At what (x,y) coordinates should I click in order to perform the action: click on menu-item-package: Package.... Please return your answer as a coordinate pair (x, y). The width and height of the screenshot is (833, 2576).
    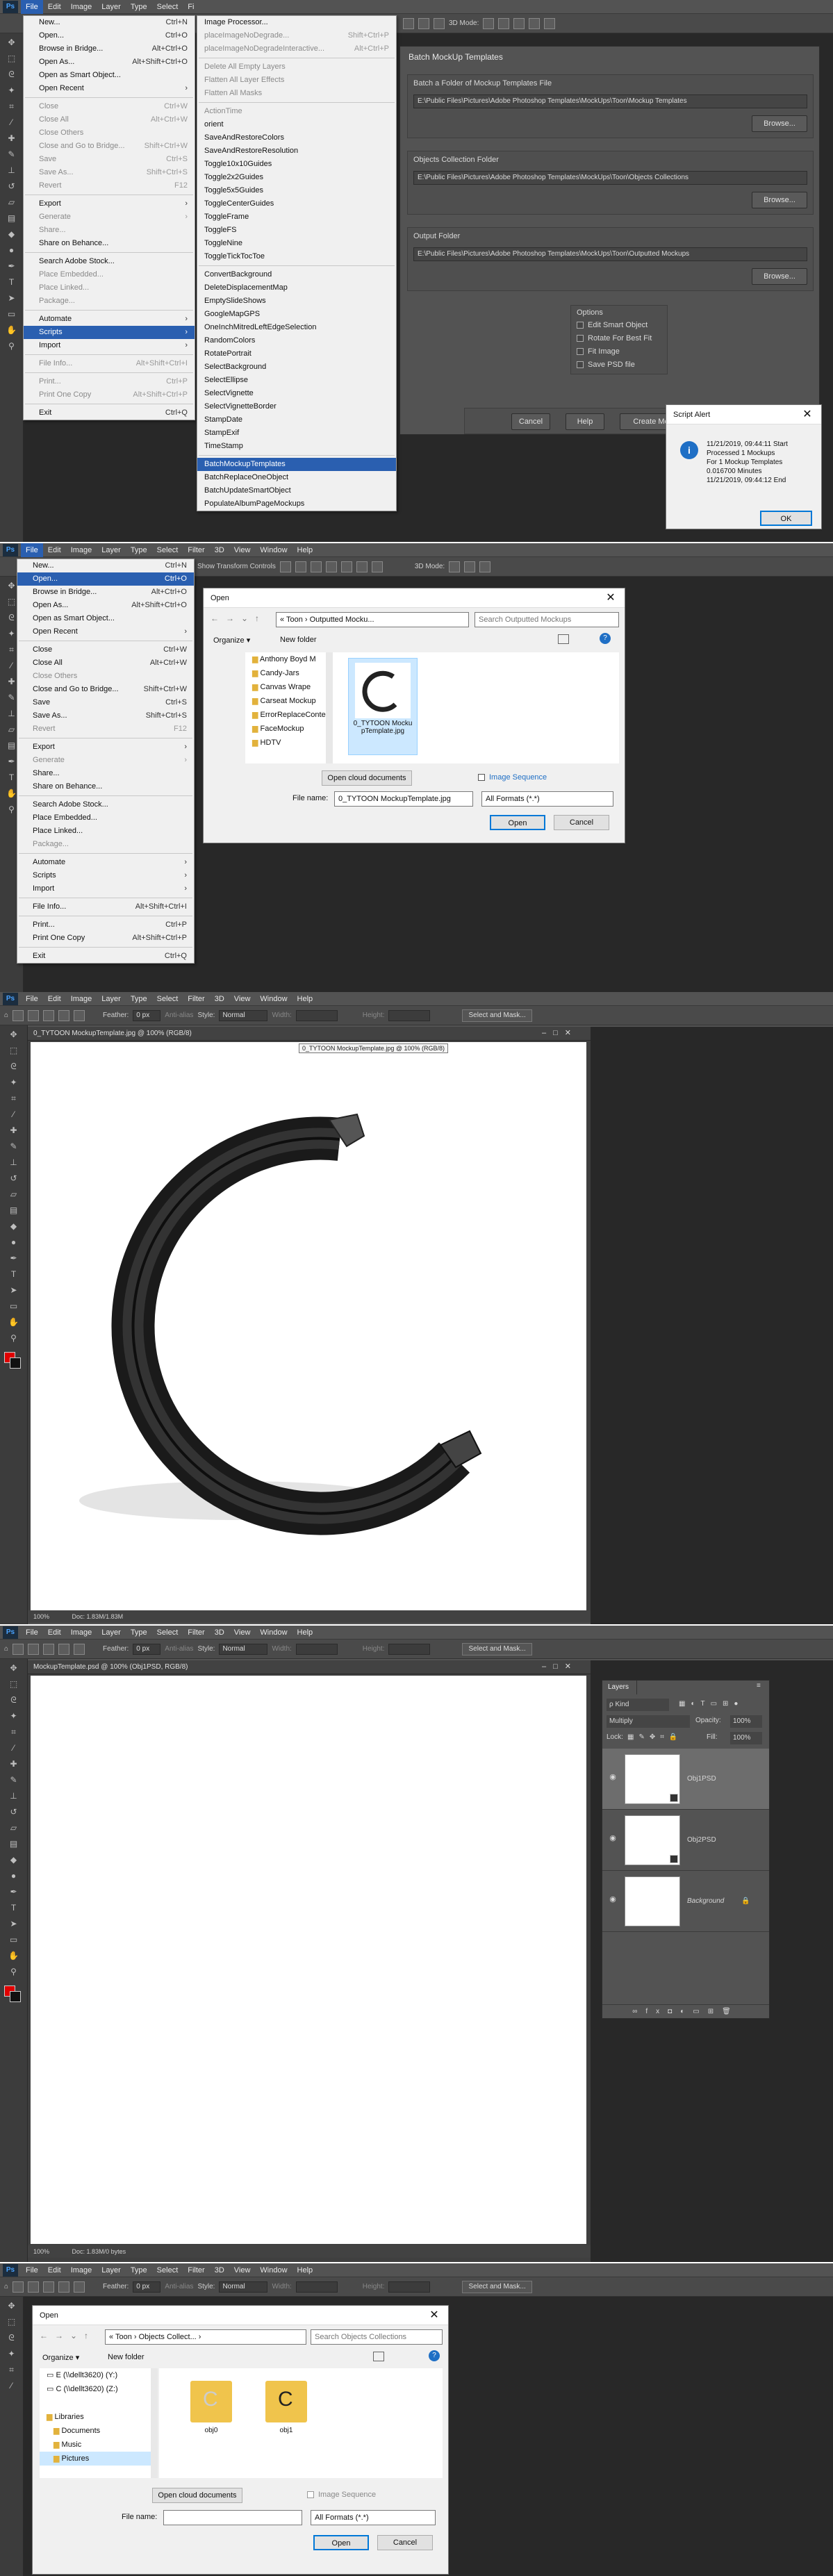
    Looking at the image, I should click on (109, 302).